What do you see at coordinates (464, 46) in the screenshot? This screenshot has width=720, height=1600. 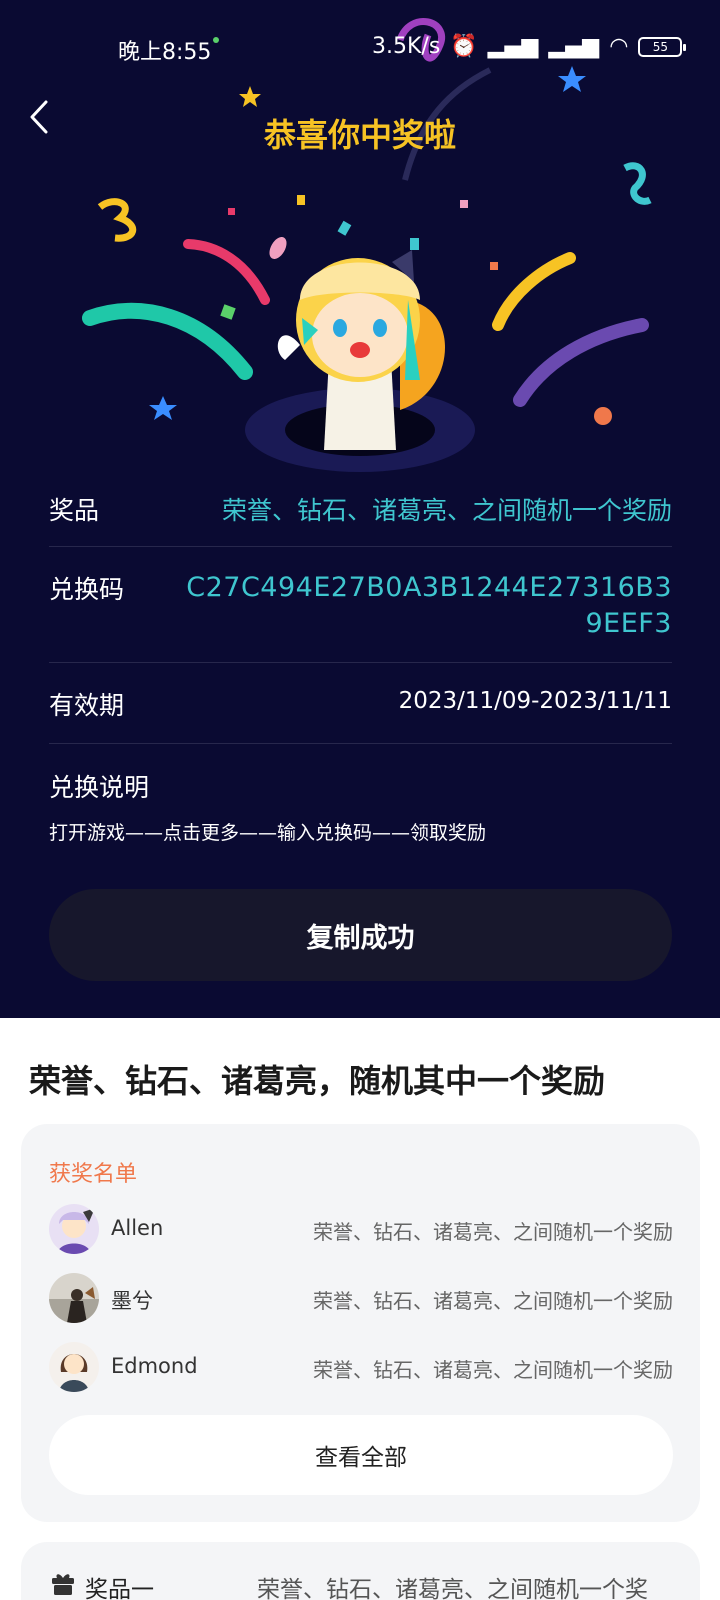 I see `alarm-icon: ⏰` at bounding box center [464, 46].